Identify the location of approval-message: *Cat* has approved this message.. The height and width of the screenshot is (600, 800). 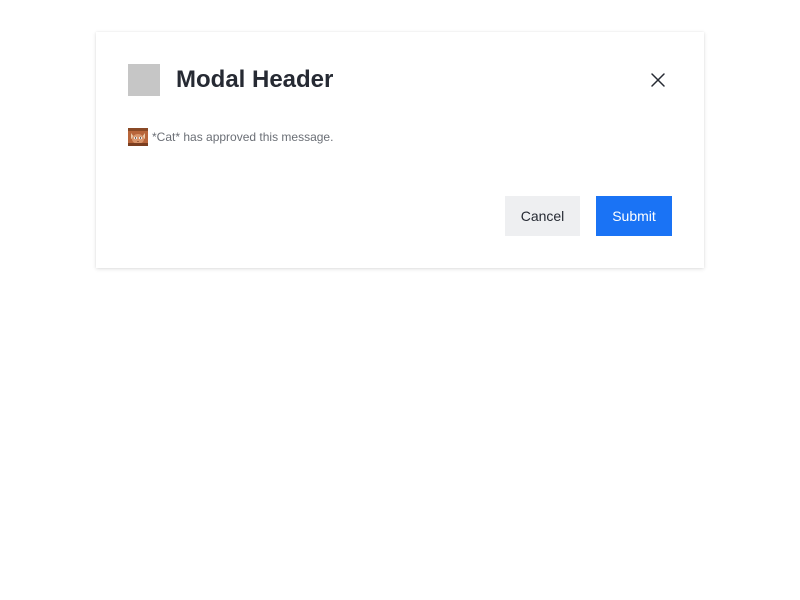
(230, 137).